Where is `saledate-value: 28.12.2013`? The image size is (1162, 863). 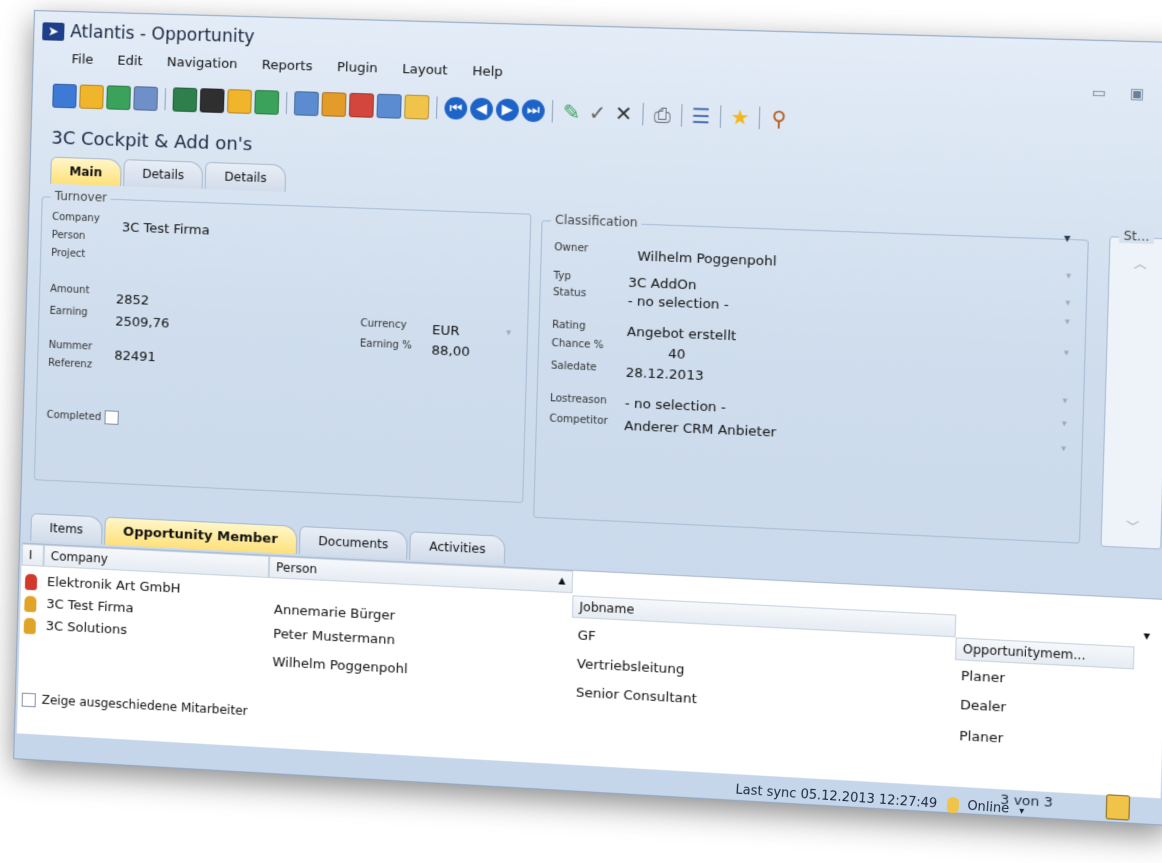
saledate-value: 28.12.2013 is located at coordinates (664, 375).